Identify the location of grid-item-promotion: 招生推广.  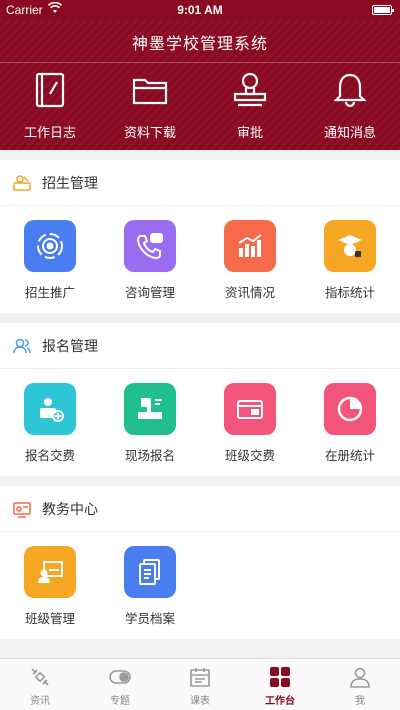
(50, 260).